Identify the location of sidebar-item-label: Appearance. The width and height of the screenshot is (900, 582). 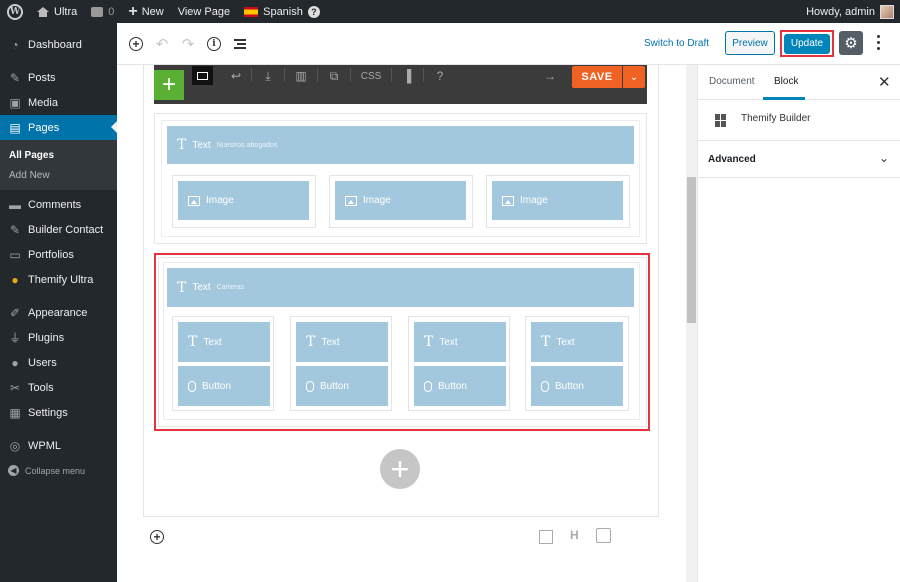
(58, 312).